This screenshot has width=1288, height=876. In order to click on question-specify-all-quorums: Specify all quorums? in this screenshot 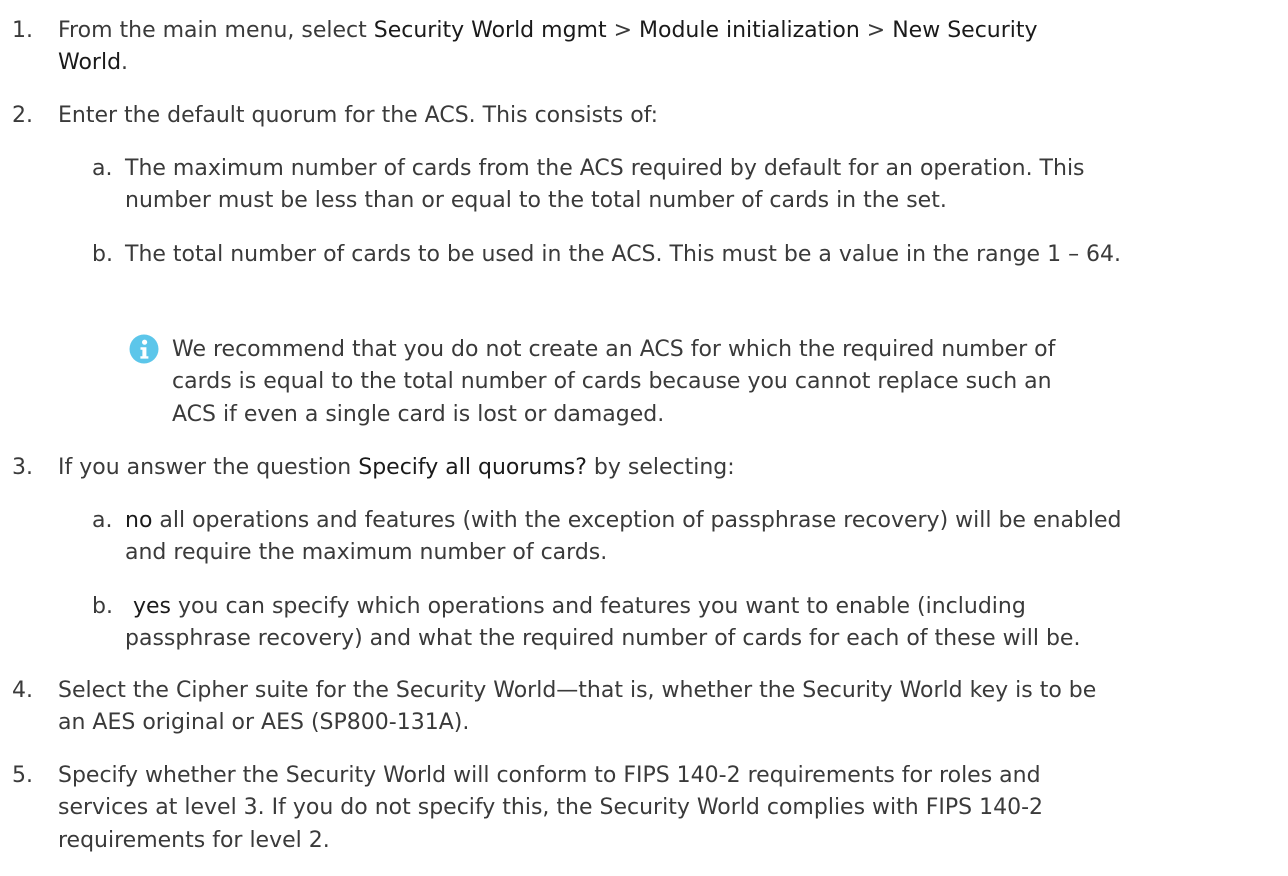, I will do `click(472, 467)`.